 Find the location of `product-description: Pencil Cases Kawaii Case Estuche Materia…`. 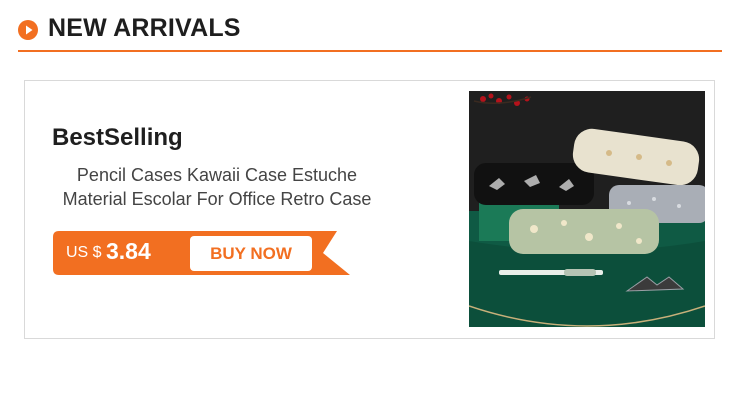

product-description: Pencil Cases Kawaii Case Estuche Materia… is located at coordinates (217, 189).